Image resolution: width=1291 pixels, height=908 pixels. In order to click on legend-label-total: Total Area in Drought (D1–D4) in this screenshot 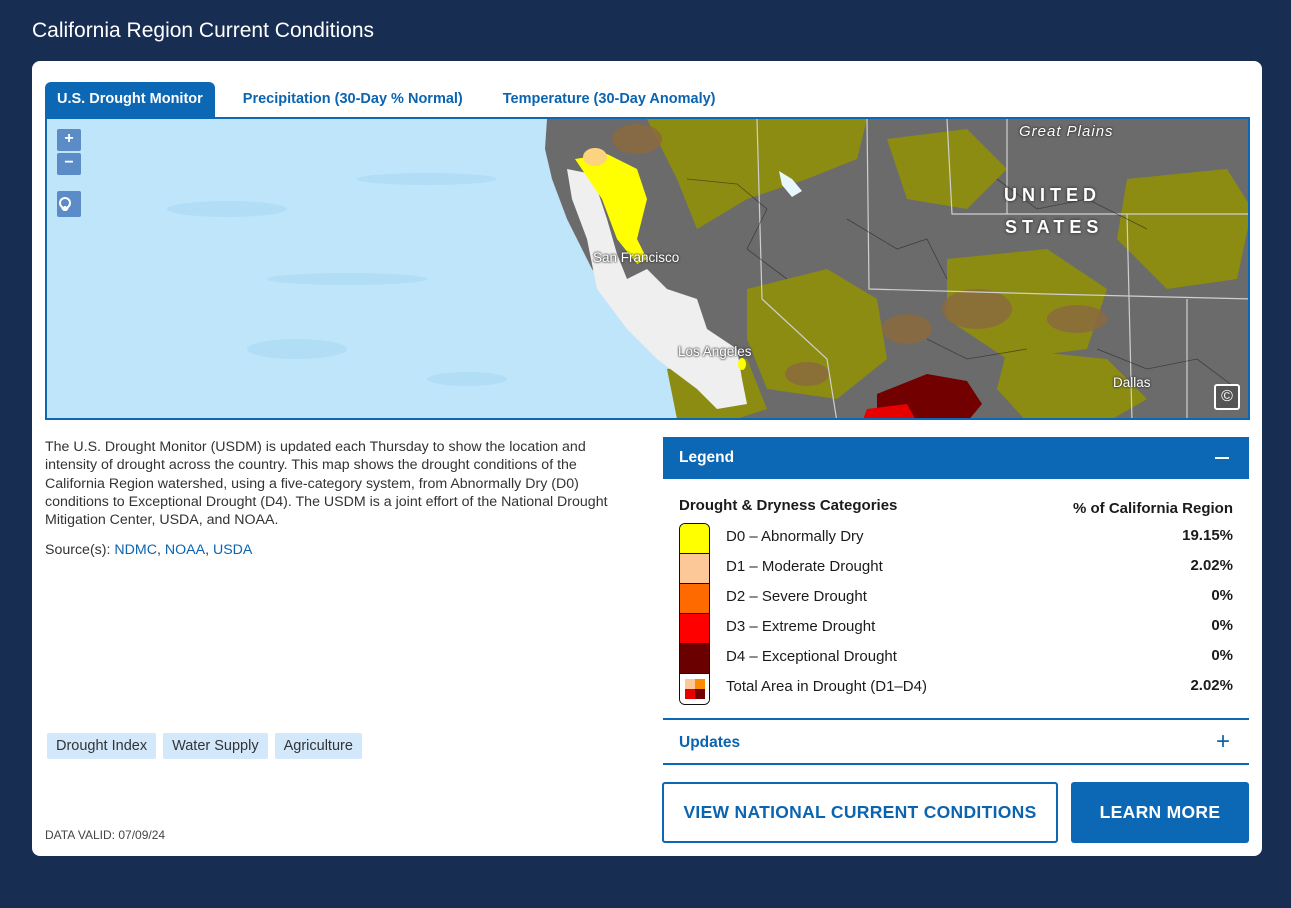, I will do `click(826, 686)`.